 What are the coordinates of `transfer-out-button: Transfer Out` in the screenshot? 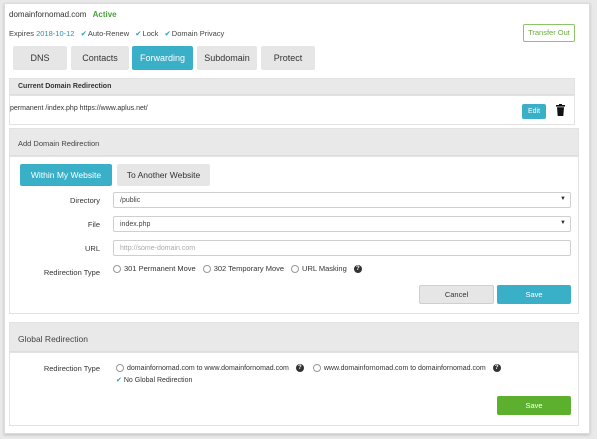 It's located at (549, 33).